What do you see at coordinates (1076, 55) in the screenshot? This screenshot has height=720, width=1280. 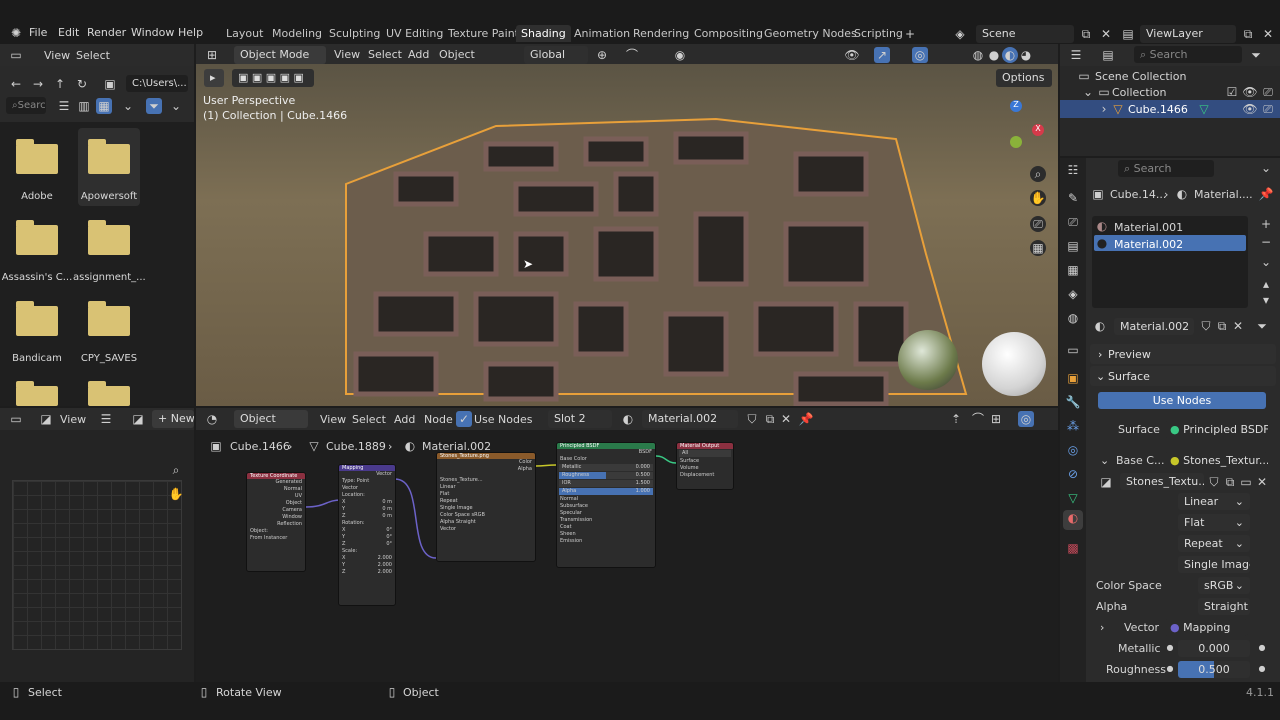 I see `editor-type-icon: ☰` at bounding box center [1076, 55].